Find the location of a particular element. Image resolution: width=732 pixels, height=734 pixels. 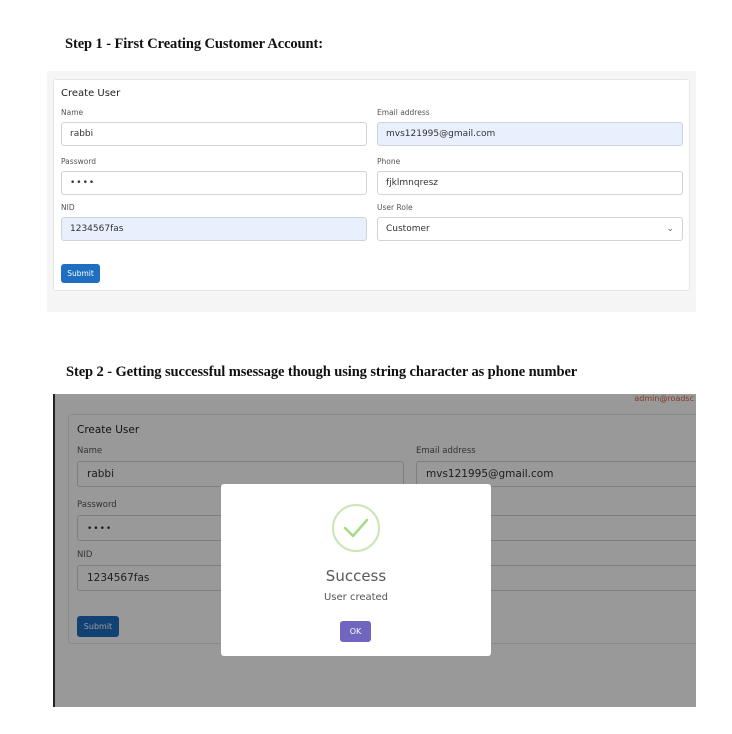

name-label: Name is located at coordinates (72, 112).